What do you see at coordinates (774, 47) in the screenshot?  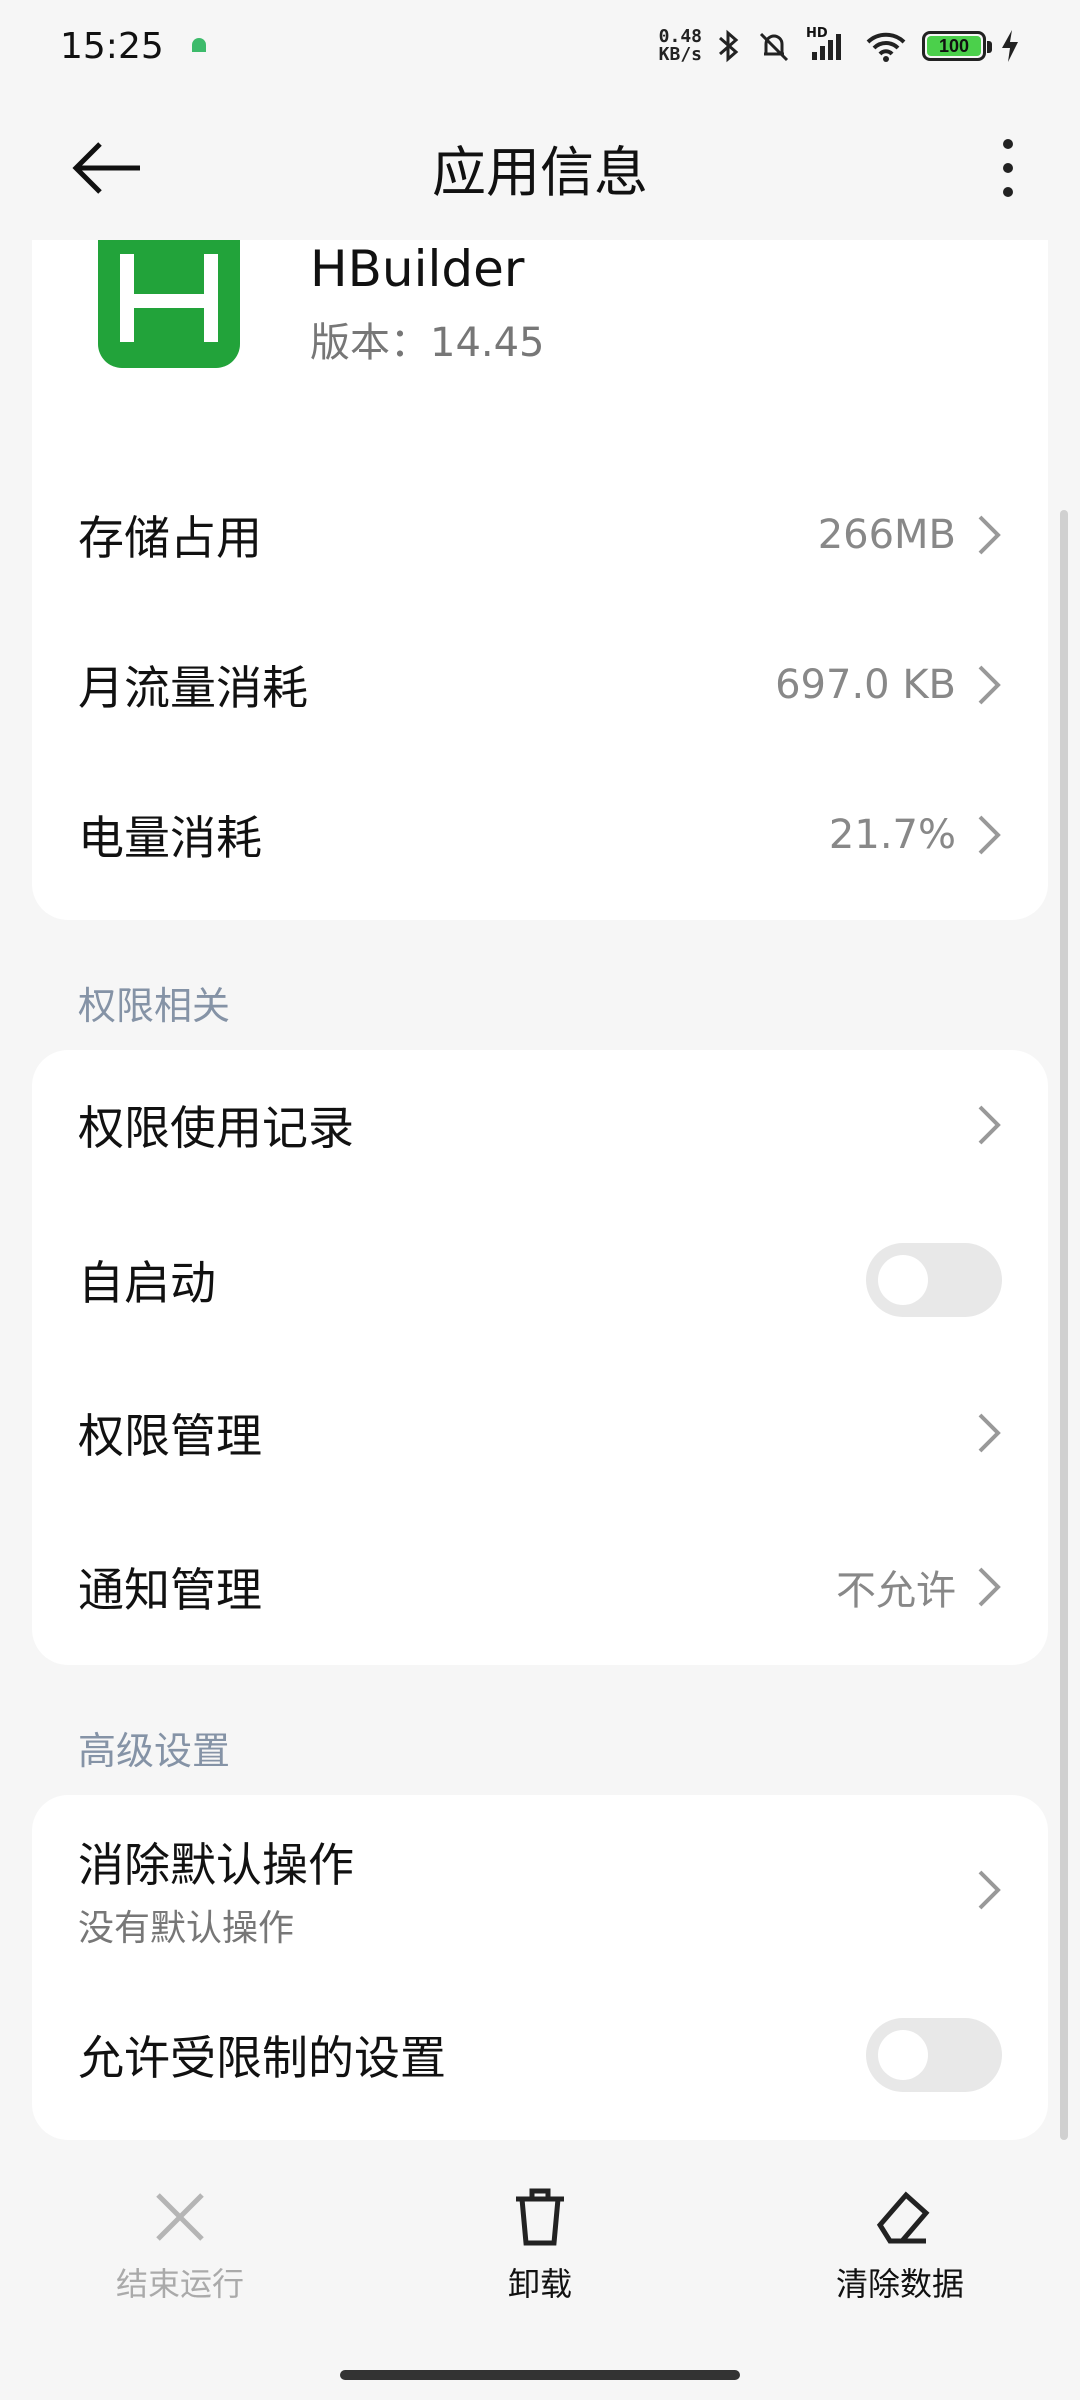 I see `bell-muted-icon` at bounding box center [774, 47].